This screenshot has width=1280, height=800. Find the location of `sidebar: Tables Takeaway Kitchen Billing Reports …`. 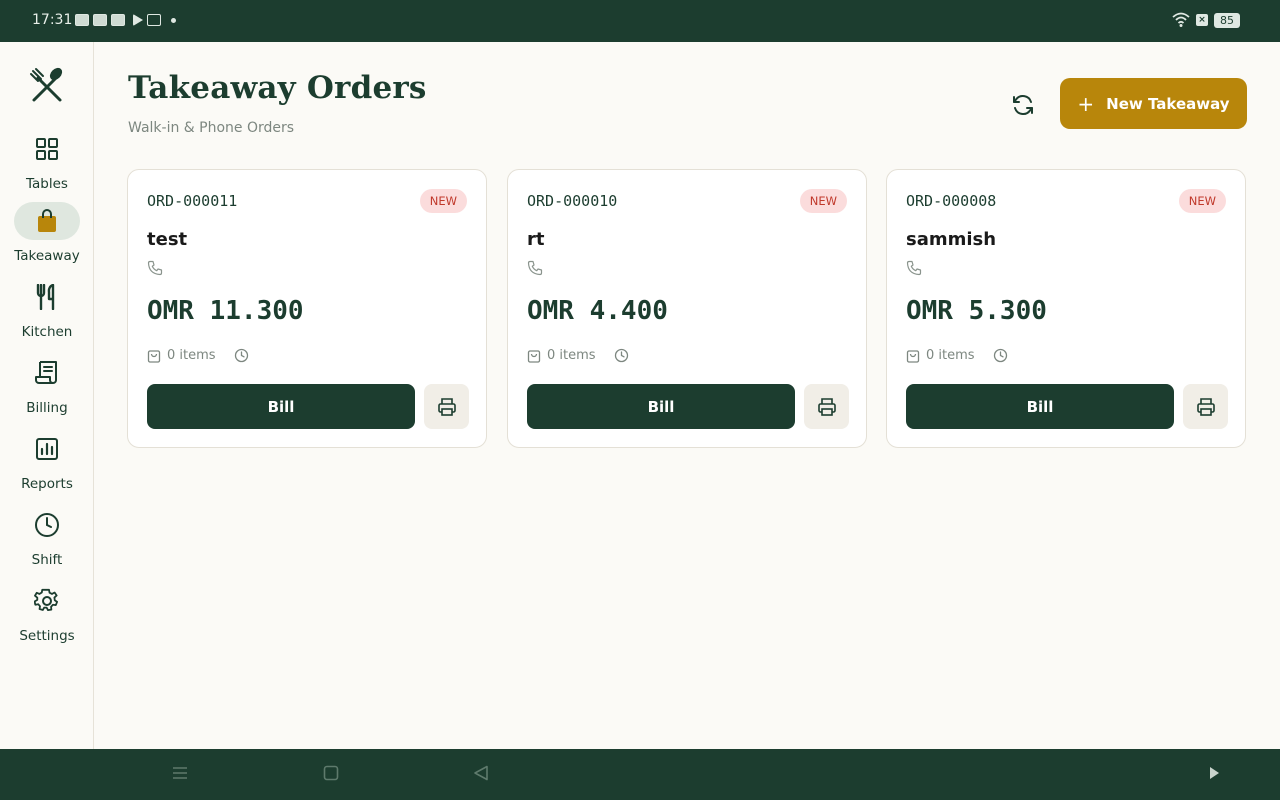

sidebar: Tables Takeaway Kitchen Billing Reports … is located at coordinates (47, 395).